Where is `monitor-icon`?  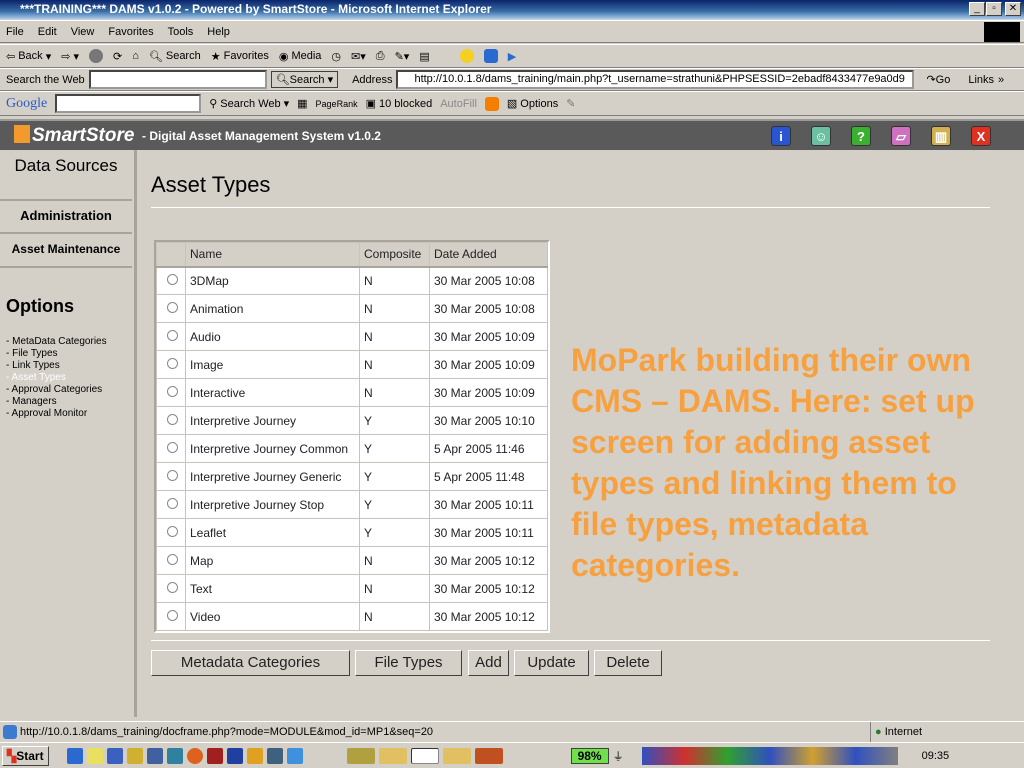 monitor-icon is located at coordinates (490, 56).